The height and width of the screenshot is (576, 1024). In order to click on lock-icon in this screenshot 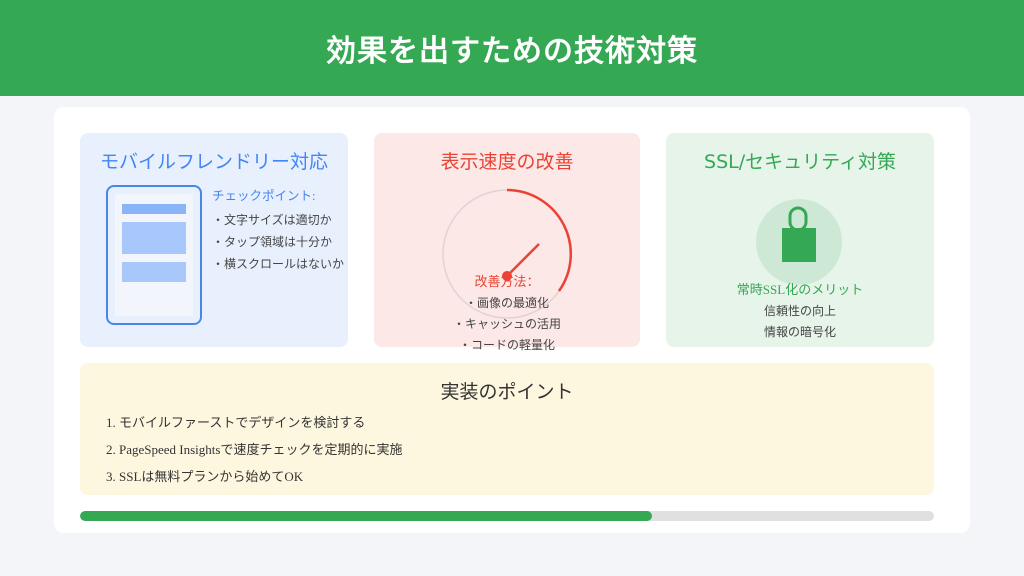, I will do `click(799, 242)`.